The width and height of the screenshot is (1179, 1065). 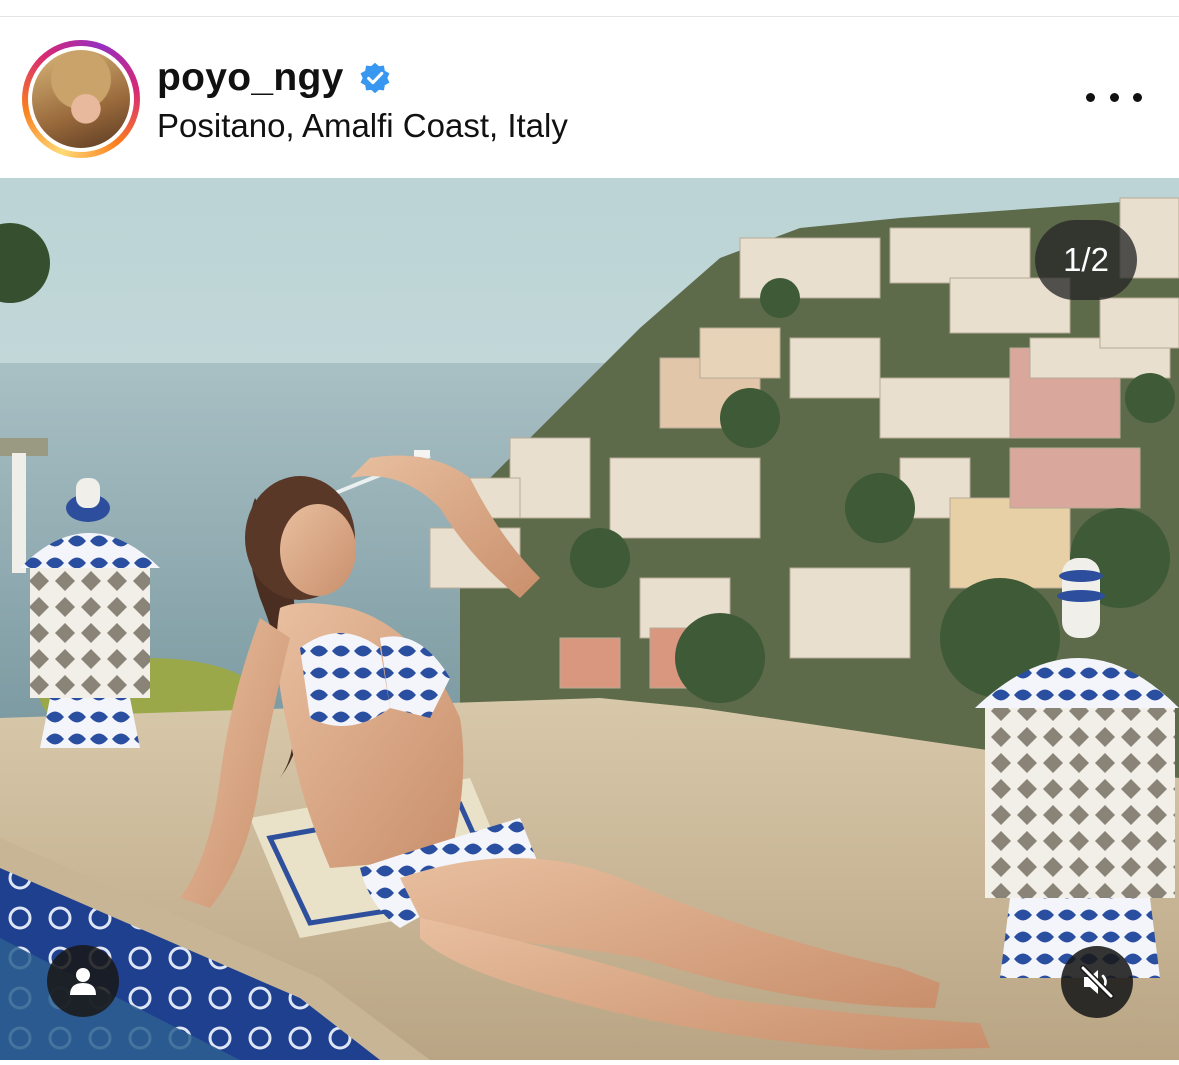 What do you see at coordinates (250, 78) in the screenshot?
I see `username: poyo_ngy` at bounding box center [250, 78].